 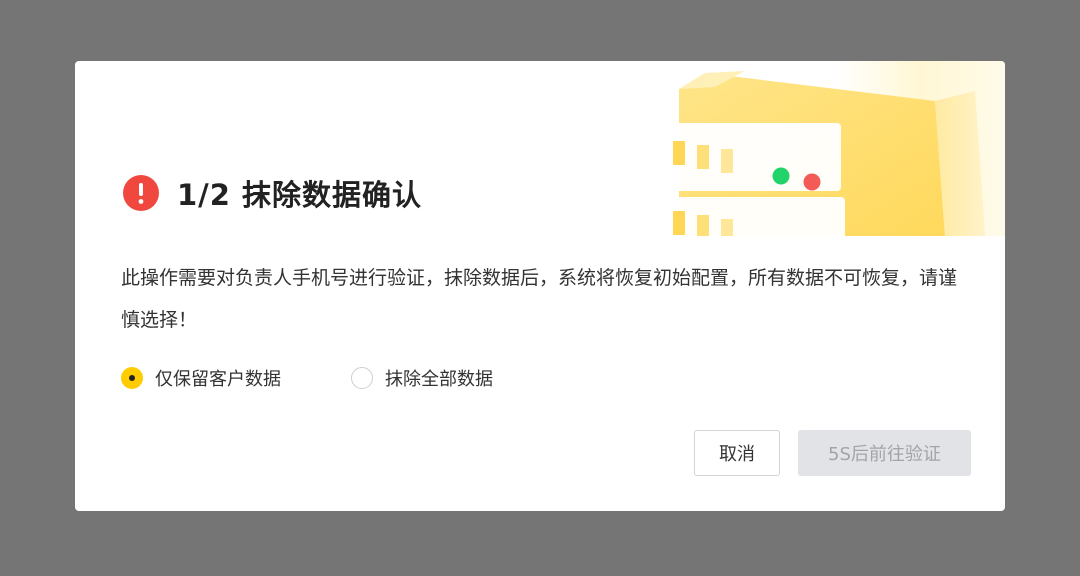 I want to click on erase-mode-radio-group: 仅保留客户数据 抹除全部数据, so click(x=342, y=378).